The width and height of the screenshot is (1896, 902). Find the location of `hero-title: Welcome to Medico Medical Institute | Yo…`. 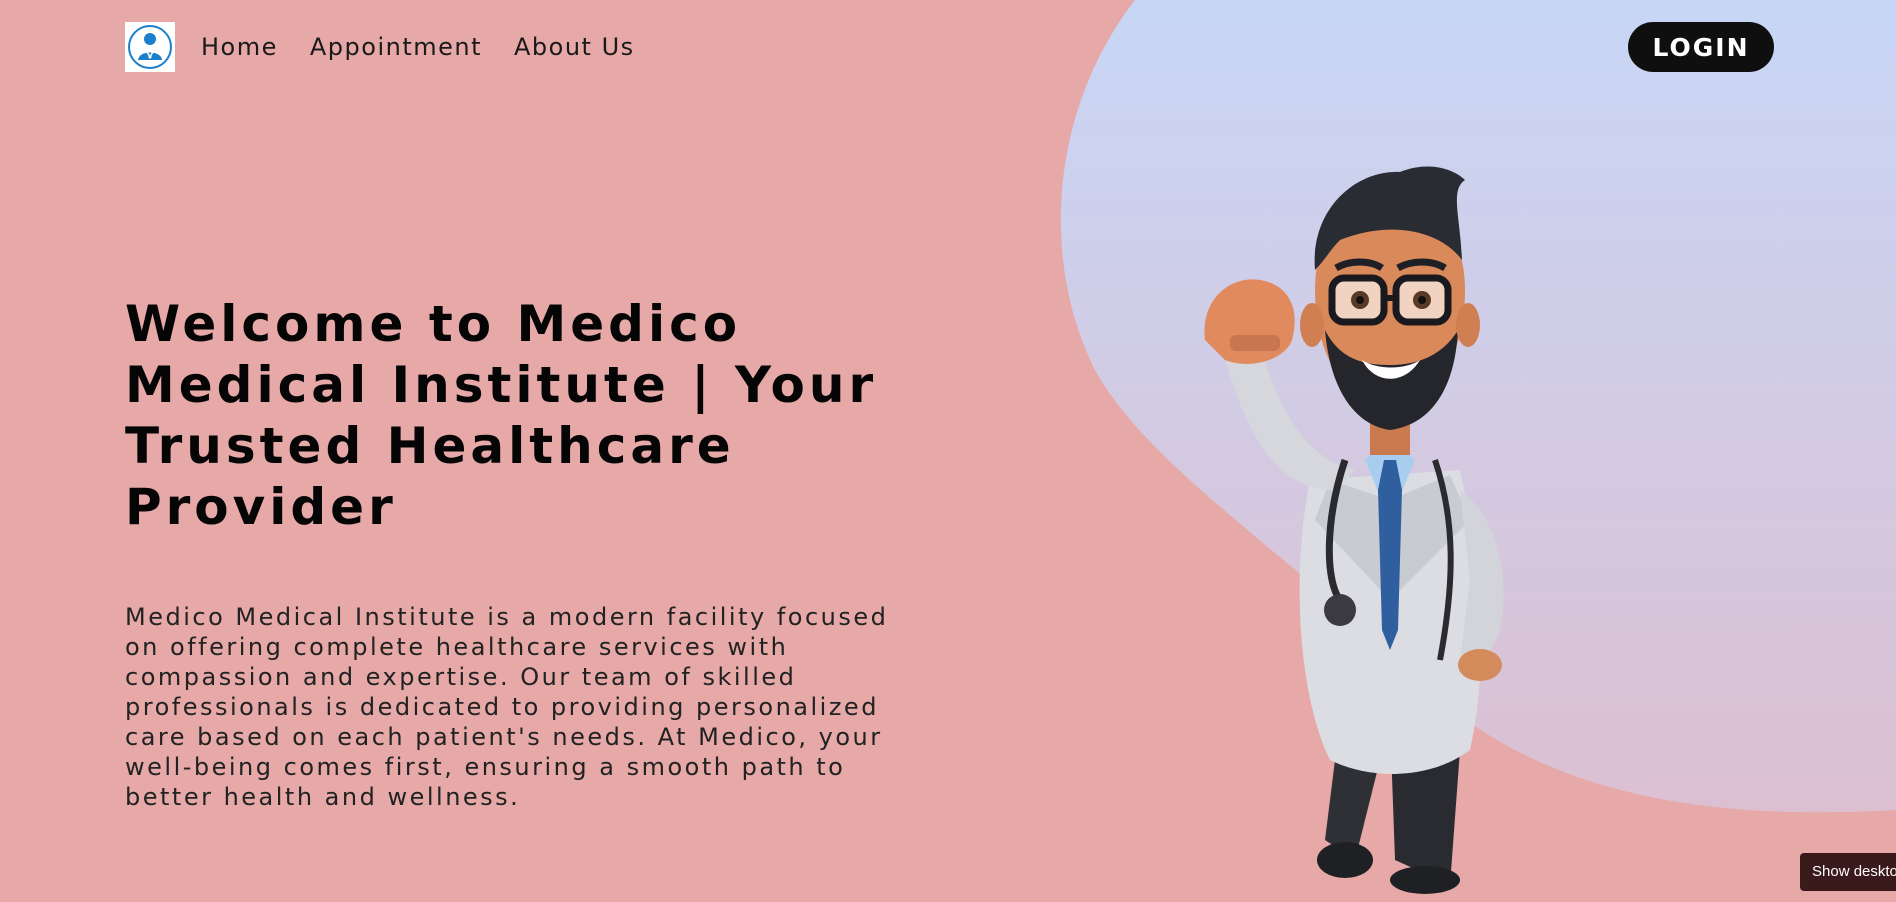

hero-title: Welcome to Medico Medical Institute | Yo… is located at coordinates (501, 415).